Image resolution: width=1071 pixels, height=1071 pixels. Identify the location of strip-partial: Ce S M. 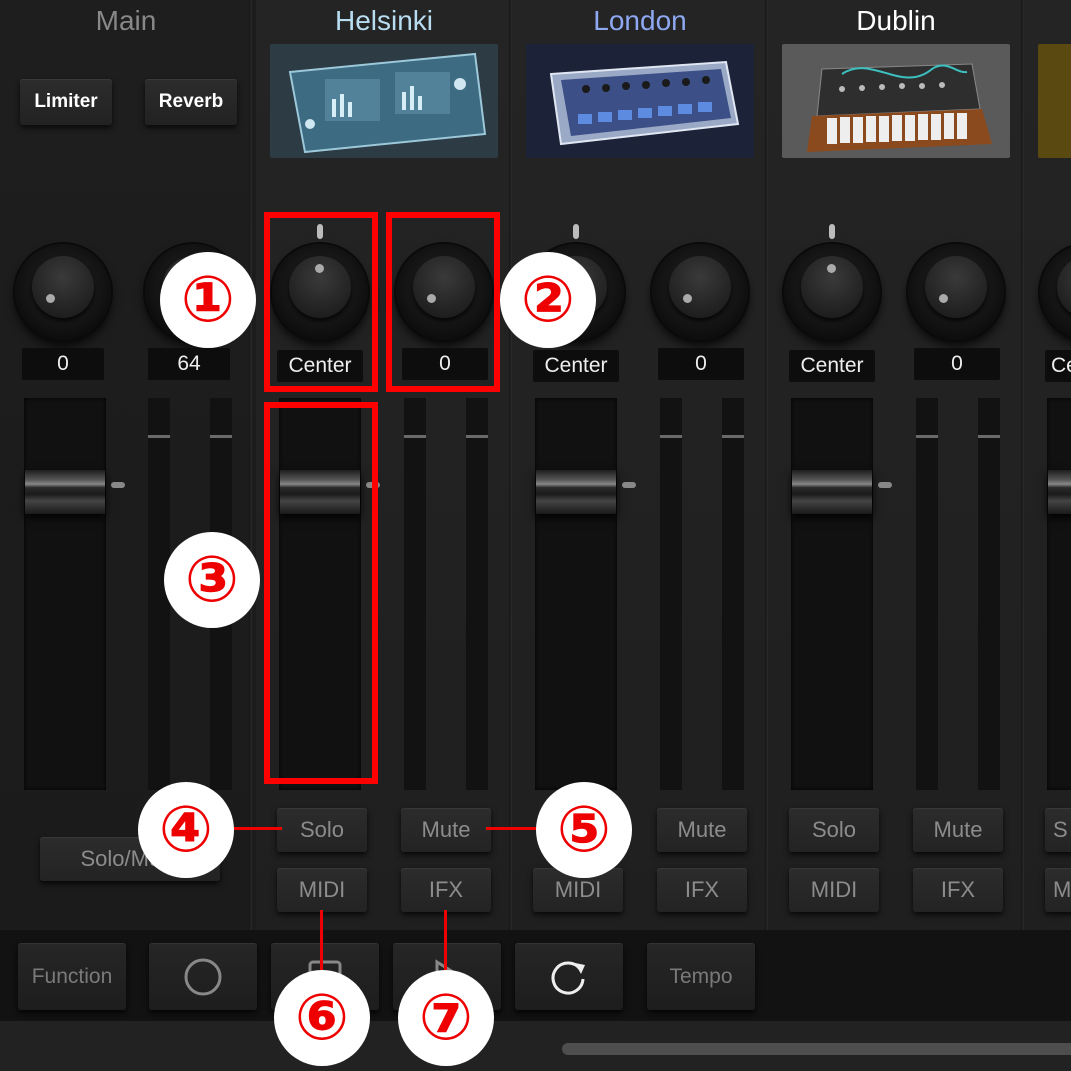
(1047, 465).